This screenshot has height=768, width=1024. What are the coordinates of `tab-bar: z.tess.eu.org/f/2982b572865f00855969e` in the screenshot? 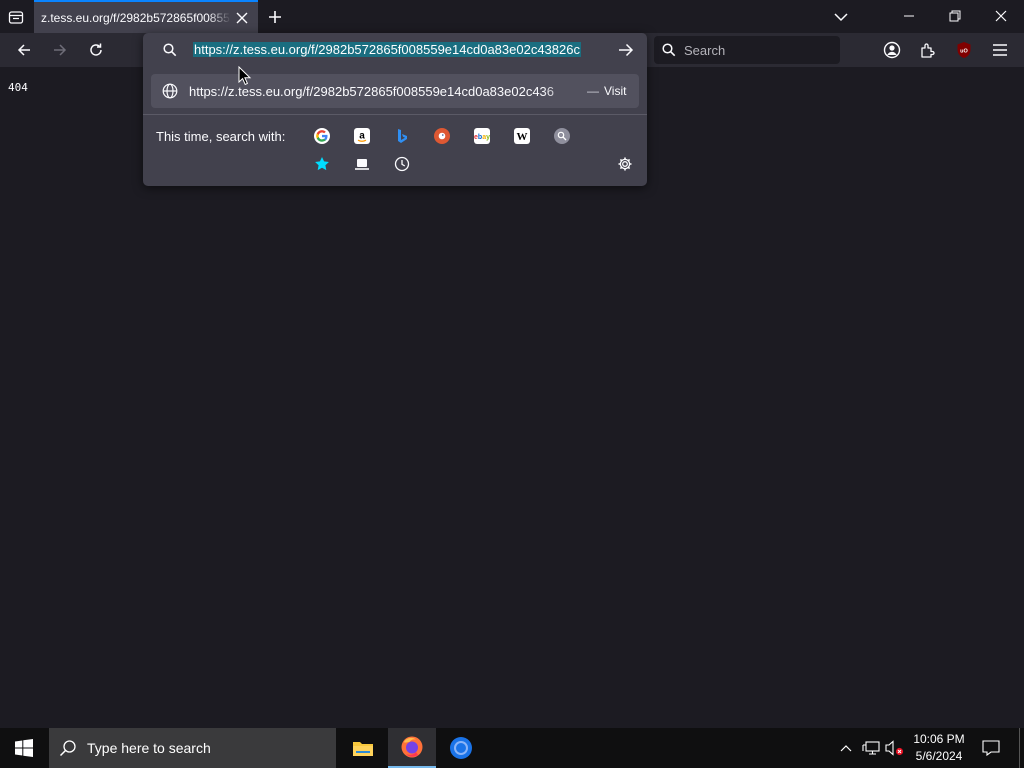 It's located at (512, 16).